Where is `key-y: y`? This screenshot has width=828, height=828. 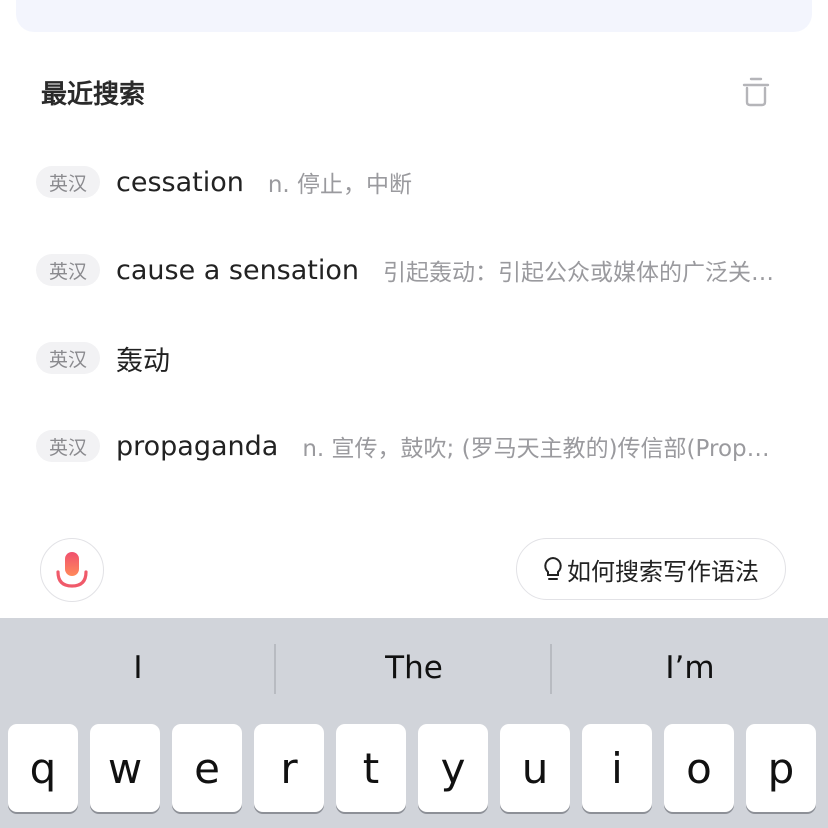 key-y: y is located at coordinates (453, 768).